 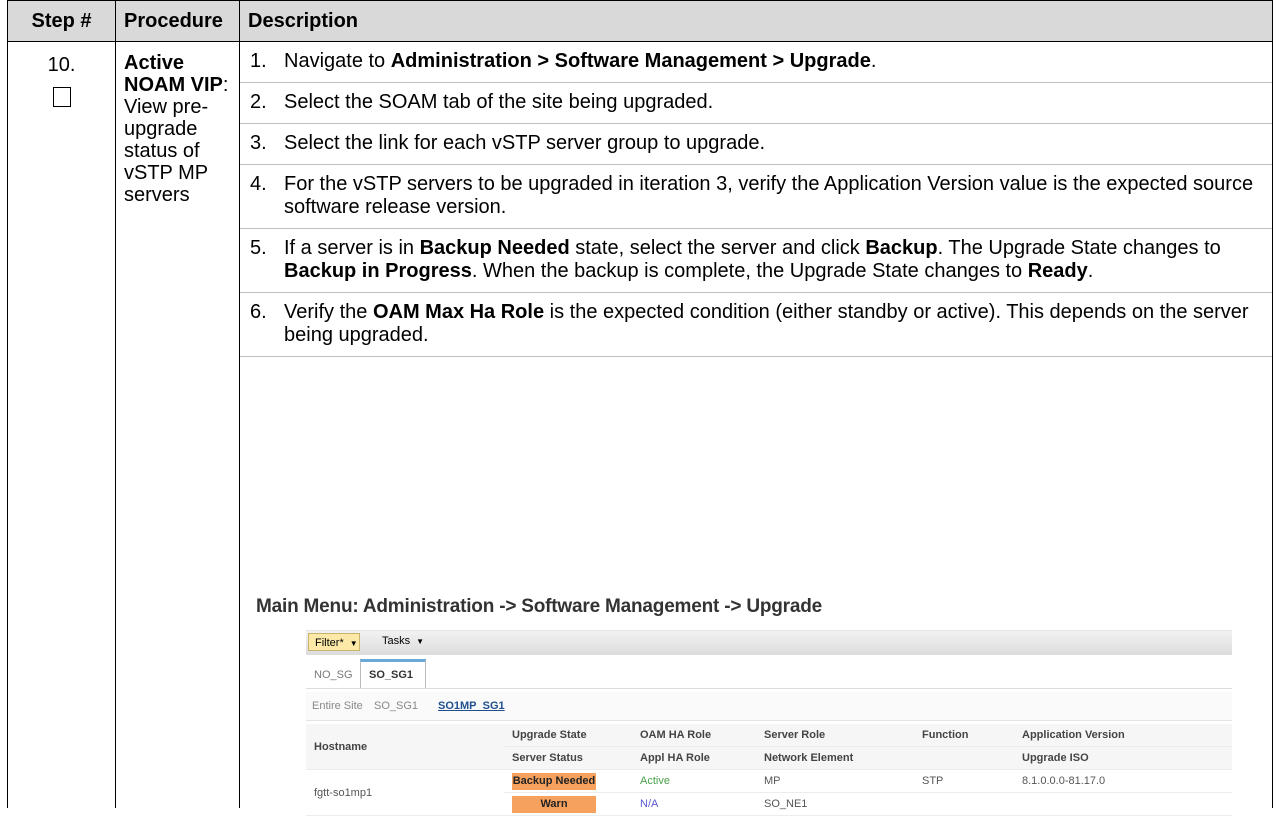 What do you see at coordinates (694, 735) in the screenshot?
I see `col-oam-ha-role: OAM HA Role` at bounding box center [694, 735].